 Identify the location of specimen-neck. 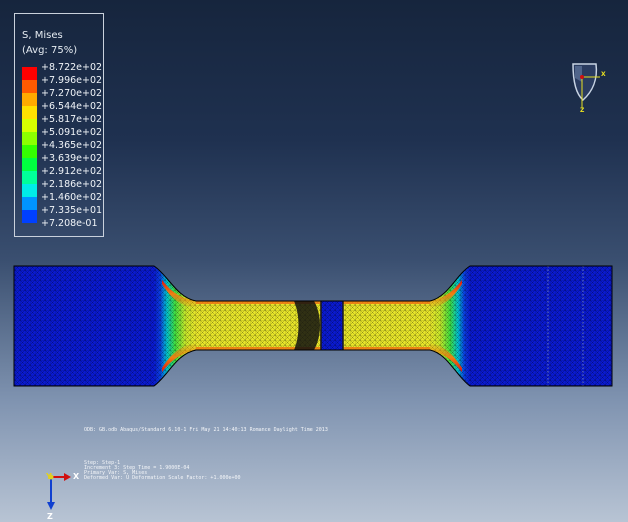
(313, 325).